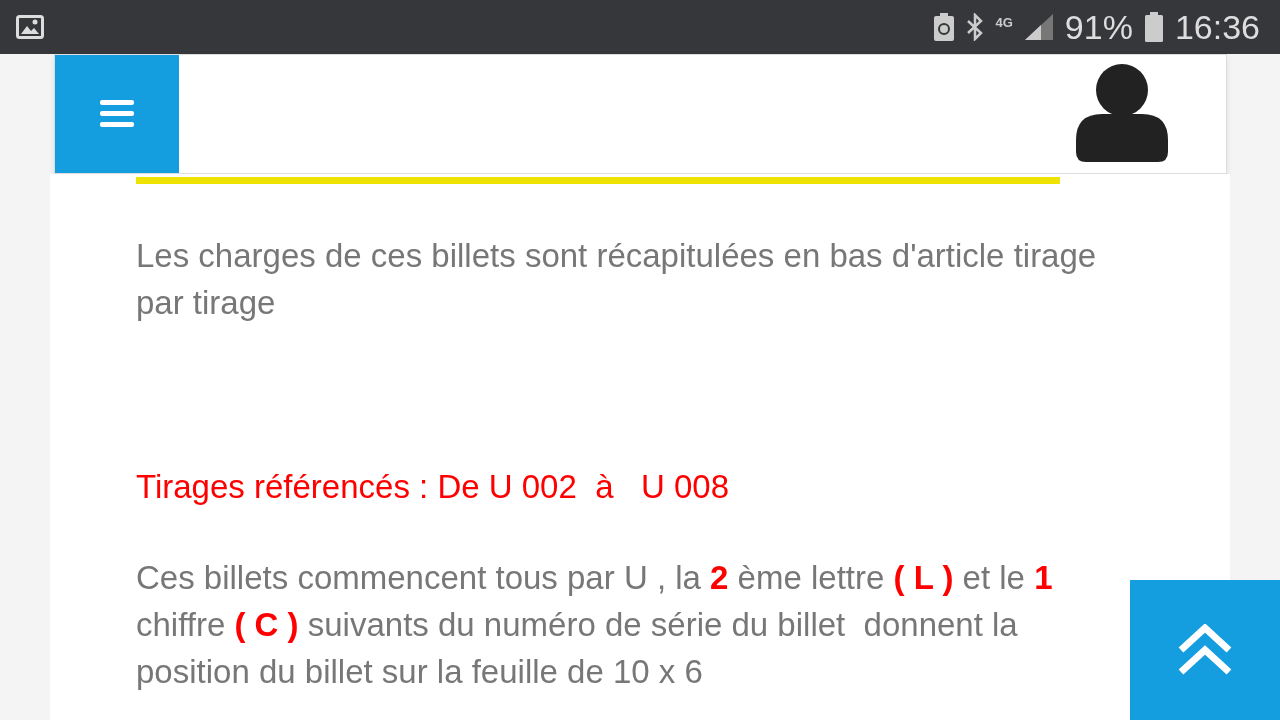 This screenshot has width=1280, height=720. I want to click on intro-paragraph: Les charges de ces billets sont récapitulées en bas d'article tirage par tirage, so click(617, 279).